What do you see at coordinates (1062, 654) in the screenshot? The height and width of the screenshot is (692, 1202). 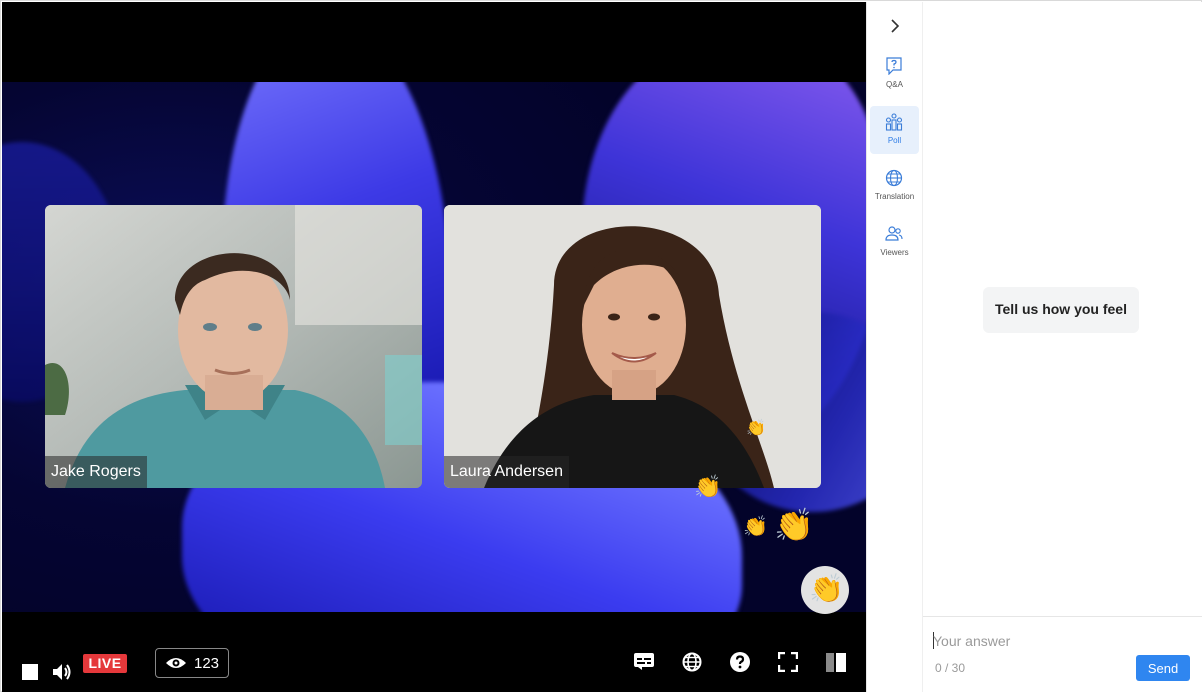 I see `answer-composer: 0 / 30 Send` at bounding box center [1062, 654].